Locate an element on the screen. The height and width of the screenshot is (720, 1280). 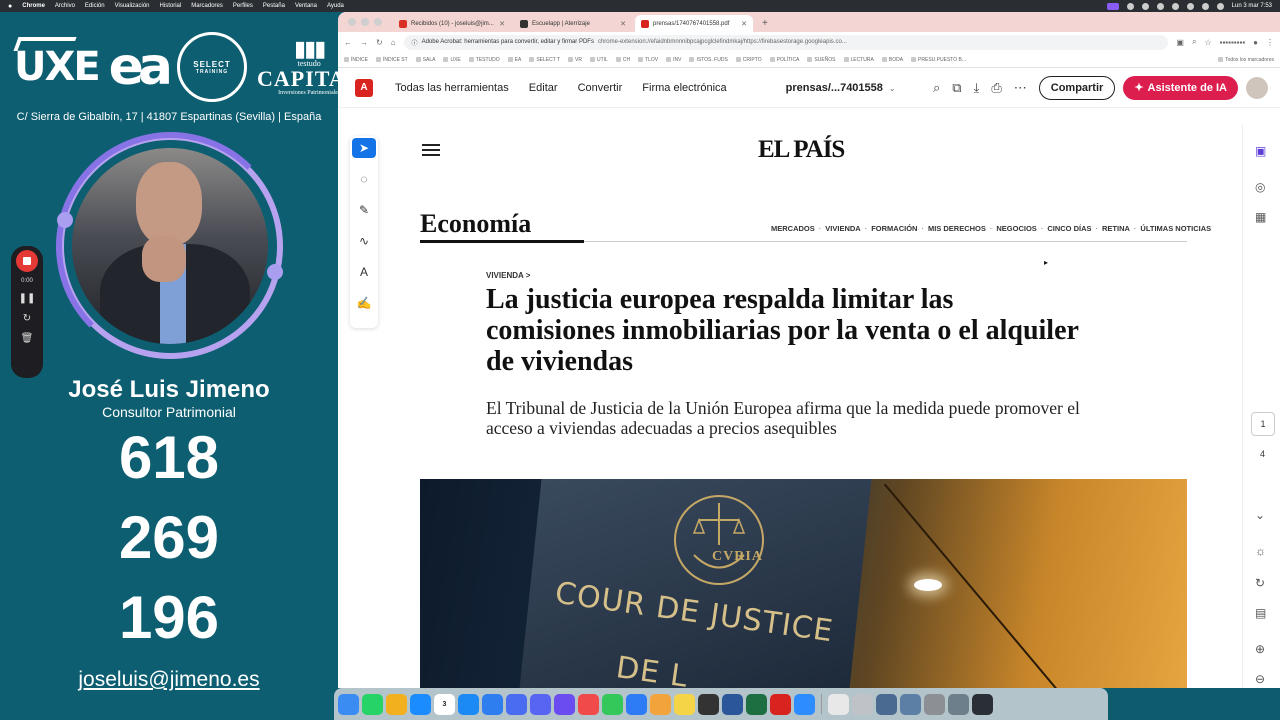
chrome-menu-icon: ⋮ is located at coordinates (1270, 42).